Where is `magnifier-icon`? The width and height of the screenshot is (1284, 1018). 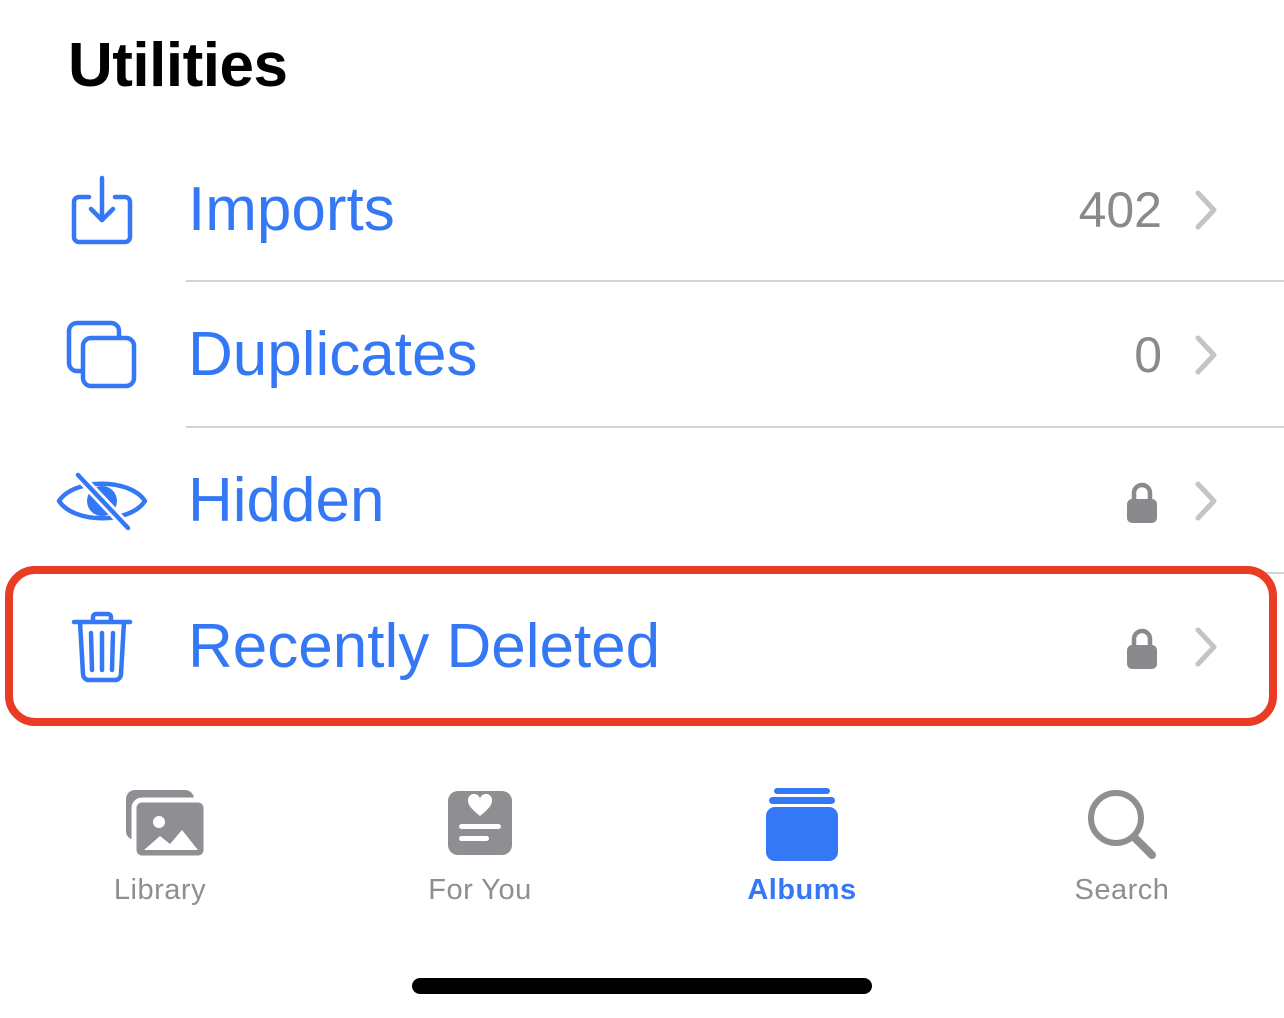
magnifier-icon is located at coordinates (1122, 826).